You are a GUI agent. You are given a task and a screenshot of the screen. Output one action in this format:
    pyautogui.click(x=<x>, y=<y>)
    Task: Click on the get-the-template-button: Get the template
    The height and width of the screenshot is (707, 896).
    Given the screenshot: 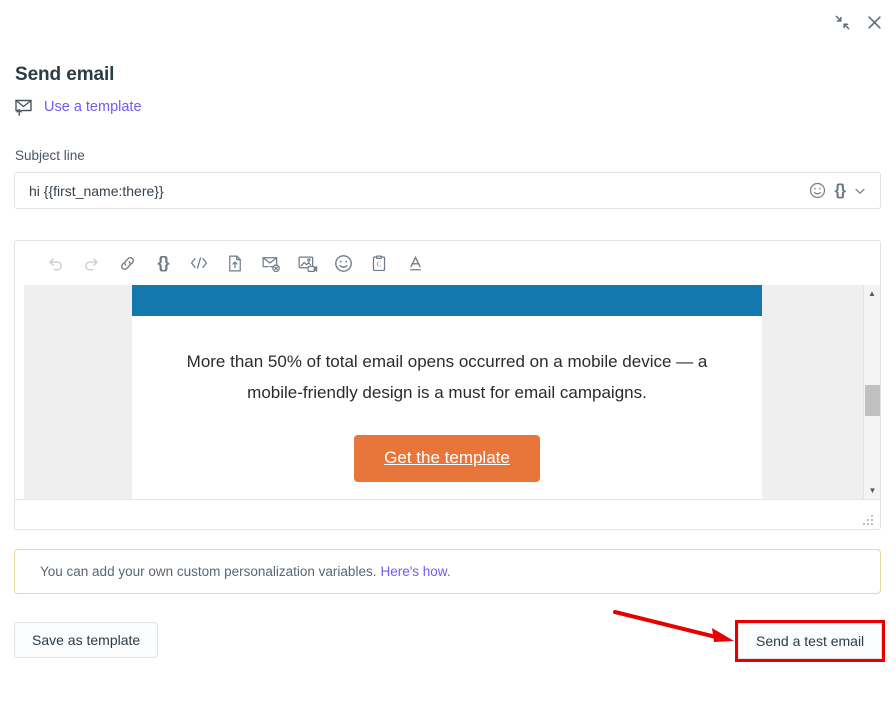 What is the action you would take?
    pyautogui.click(x=447, y=458)
    